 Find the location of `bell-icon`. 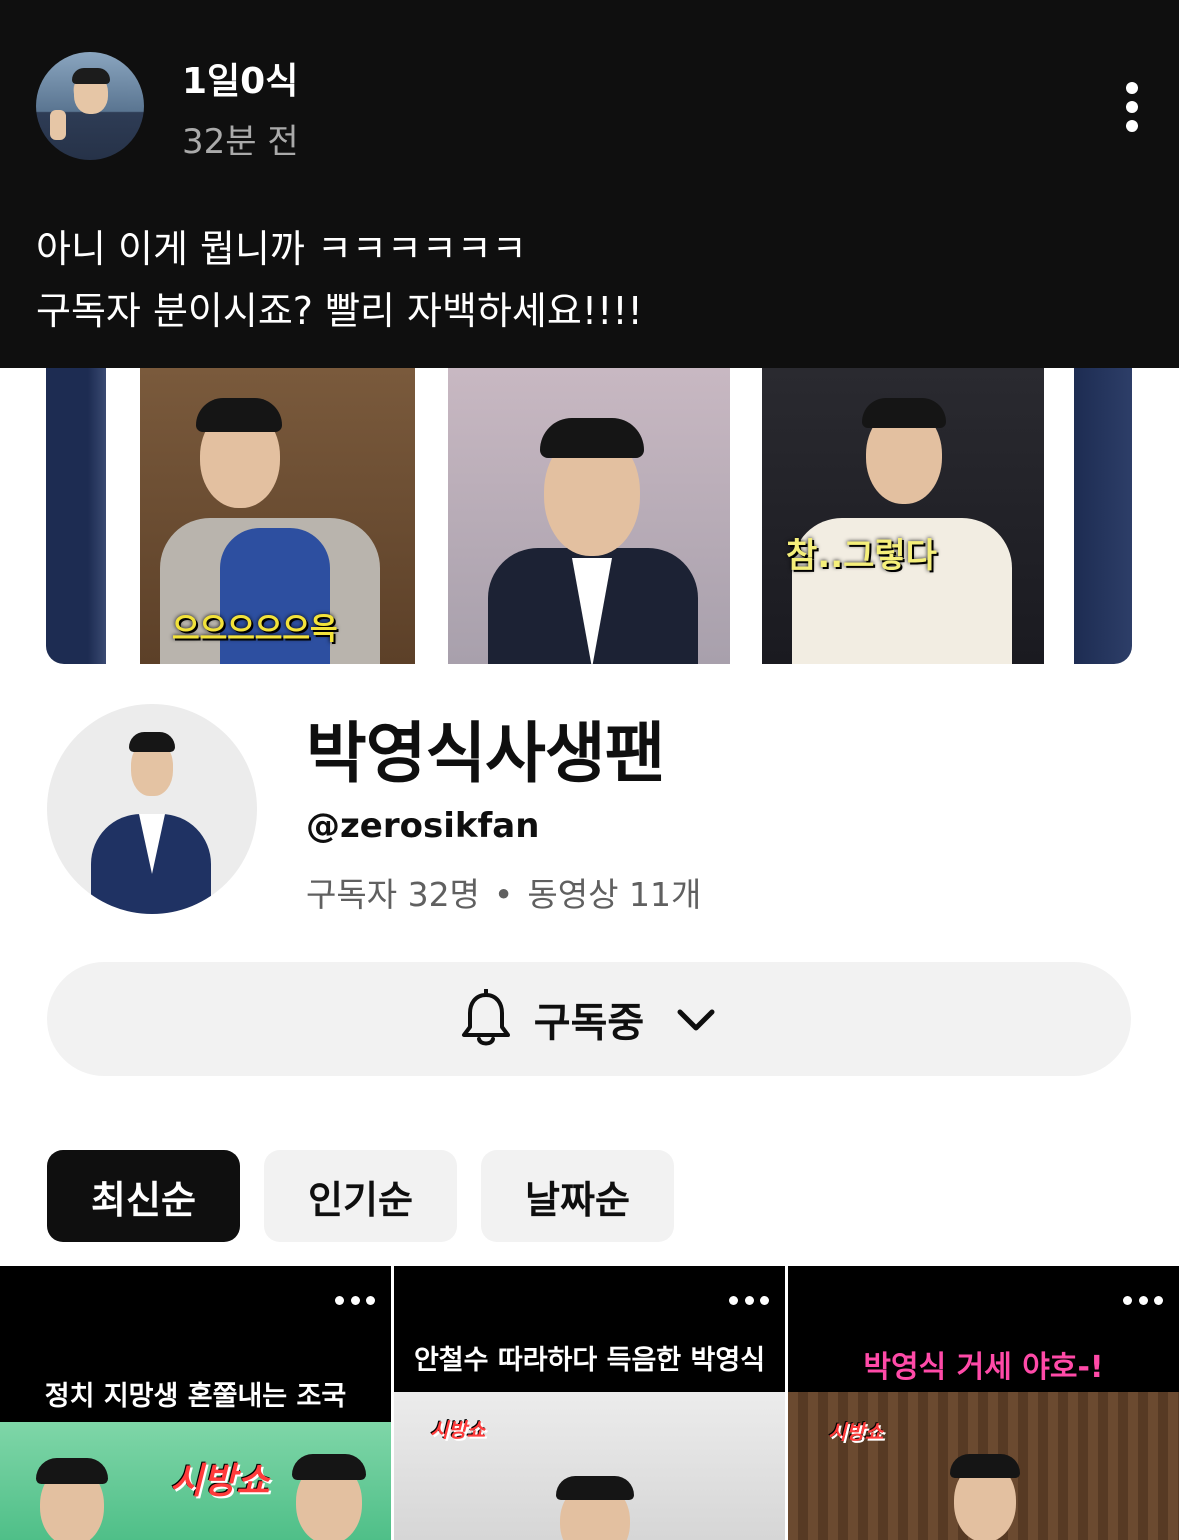

bell-icon is located at coordinates (485, 1017).